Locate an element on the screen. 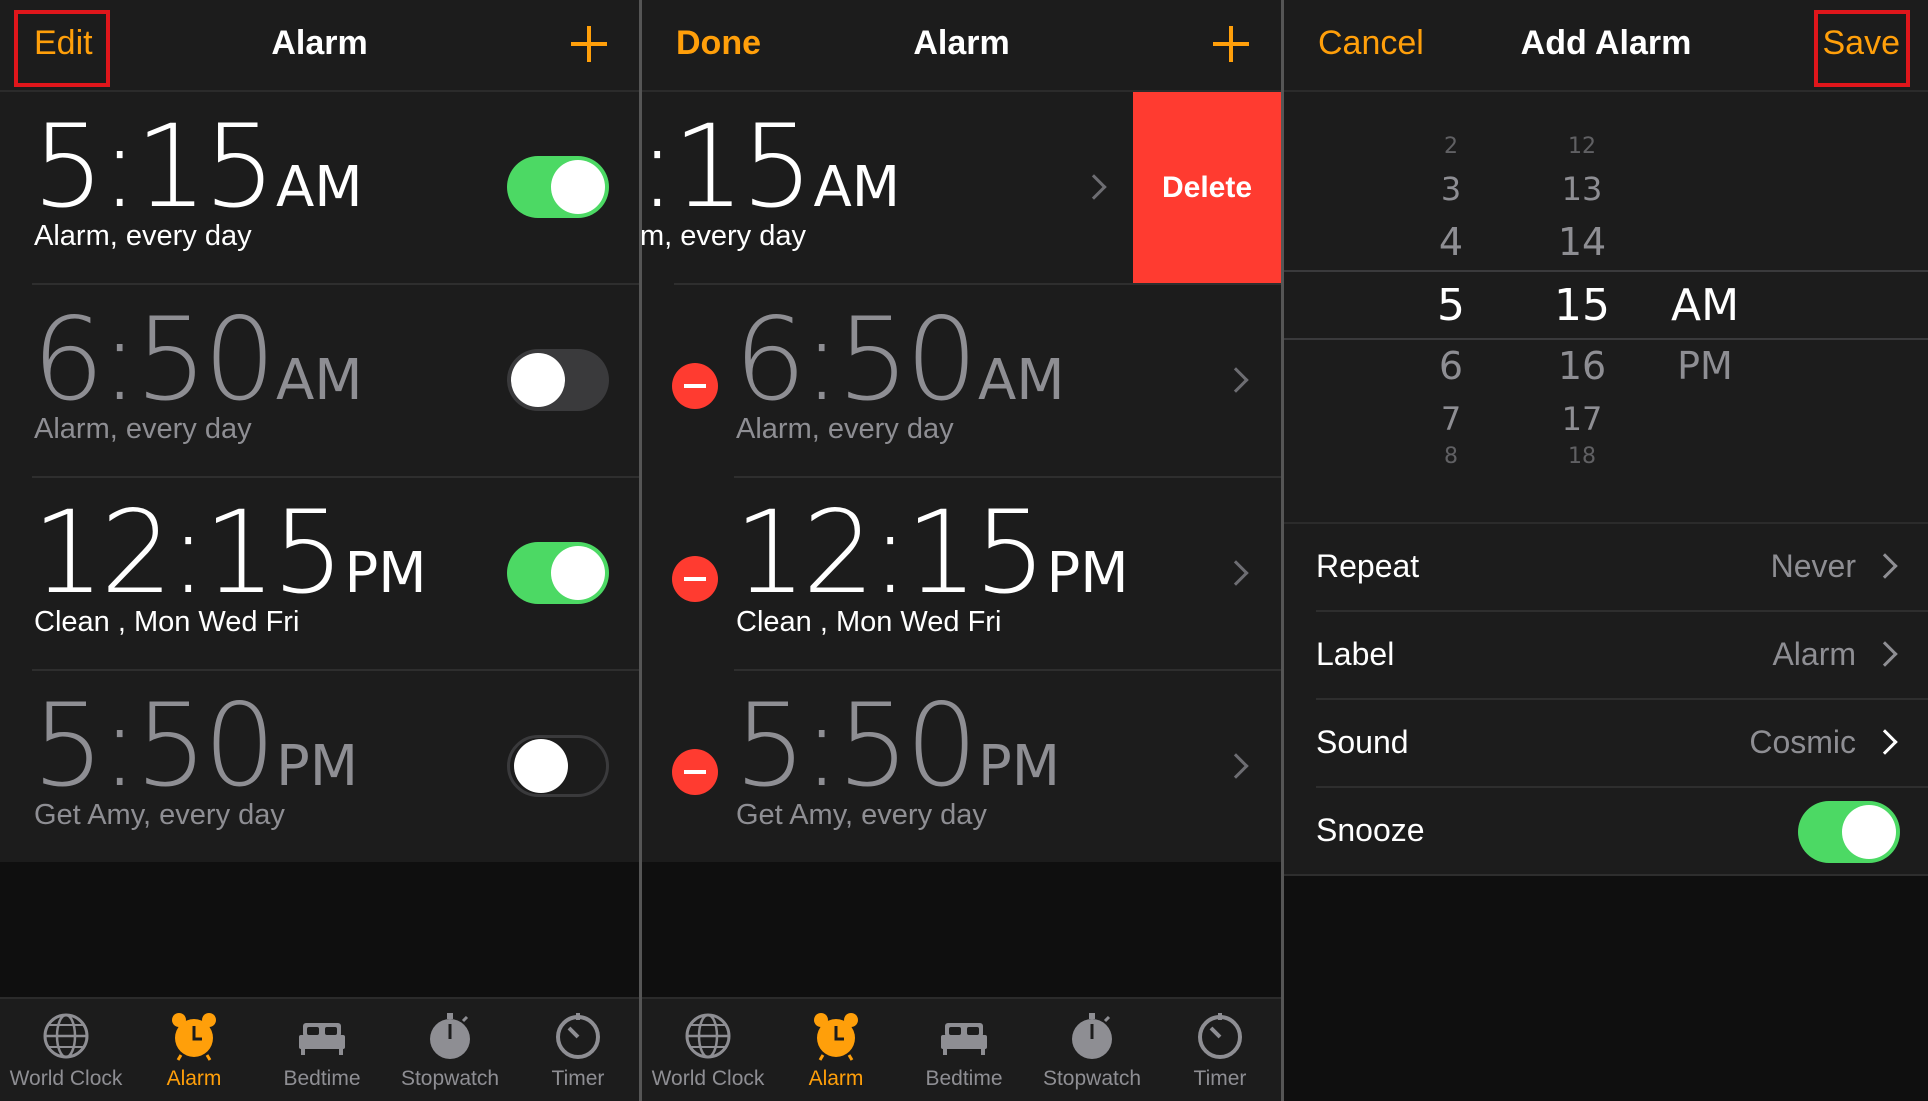  picker-minute-selected: 15 is located at coordinates (1582, 305).